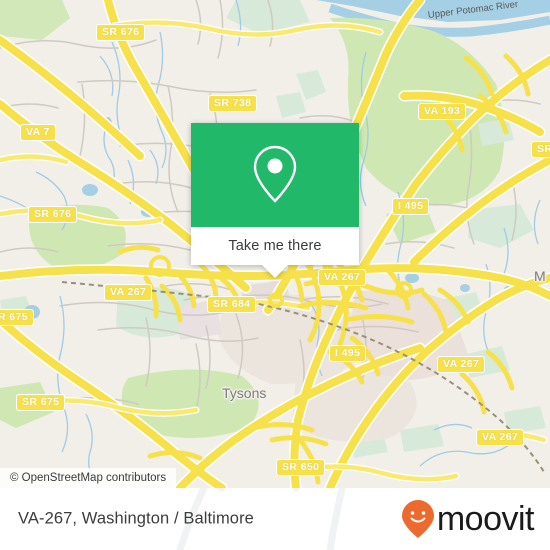 The width and height of the screenshot is (550, 550). I want to click on moovit-pin-icon, so click(417, 519).